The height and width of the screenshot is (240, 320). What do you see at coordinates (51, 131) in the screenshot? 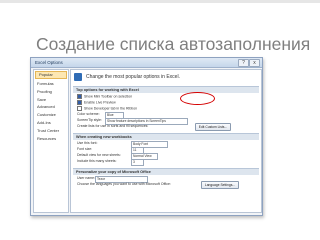
I see `nav-item-trust-center: Trust Center` at bounding box center [51, 131].